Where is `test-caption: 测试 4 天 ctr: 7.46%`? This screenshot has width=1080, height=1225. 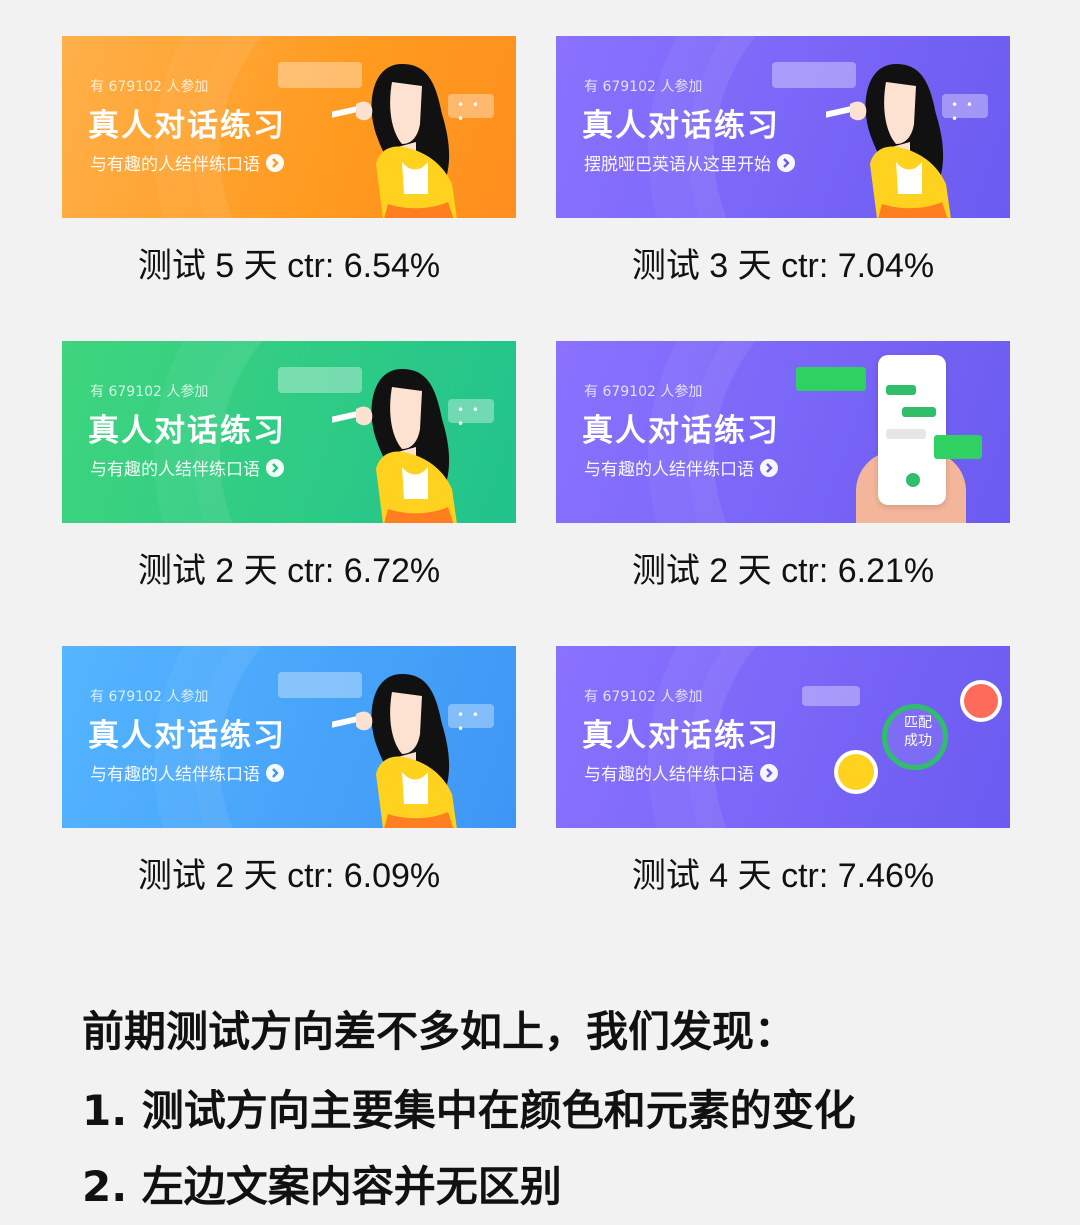 test-caption: 测试 4 天 ctr: 7.46% is located at coordinates (783, 876).